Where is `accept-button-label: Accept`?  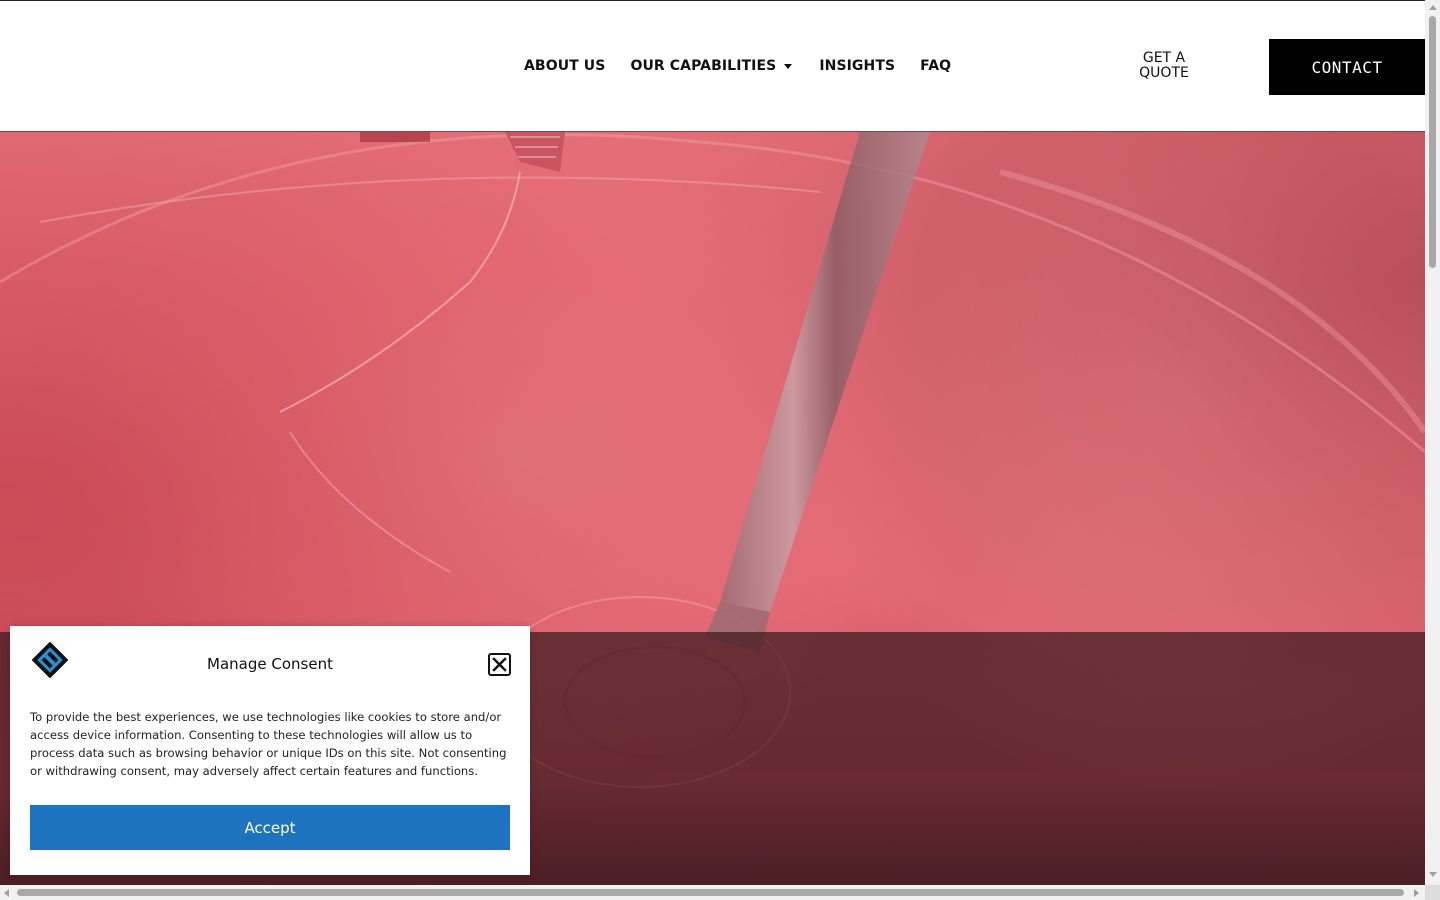 accept-button-label: Accept is located at coordinates (270, 827).